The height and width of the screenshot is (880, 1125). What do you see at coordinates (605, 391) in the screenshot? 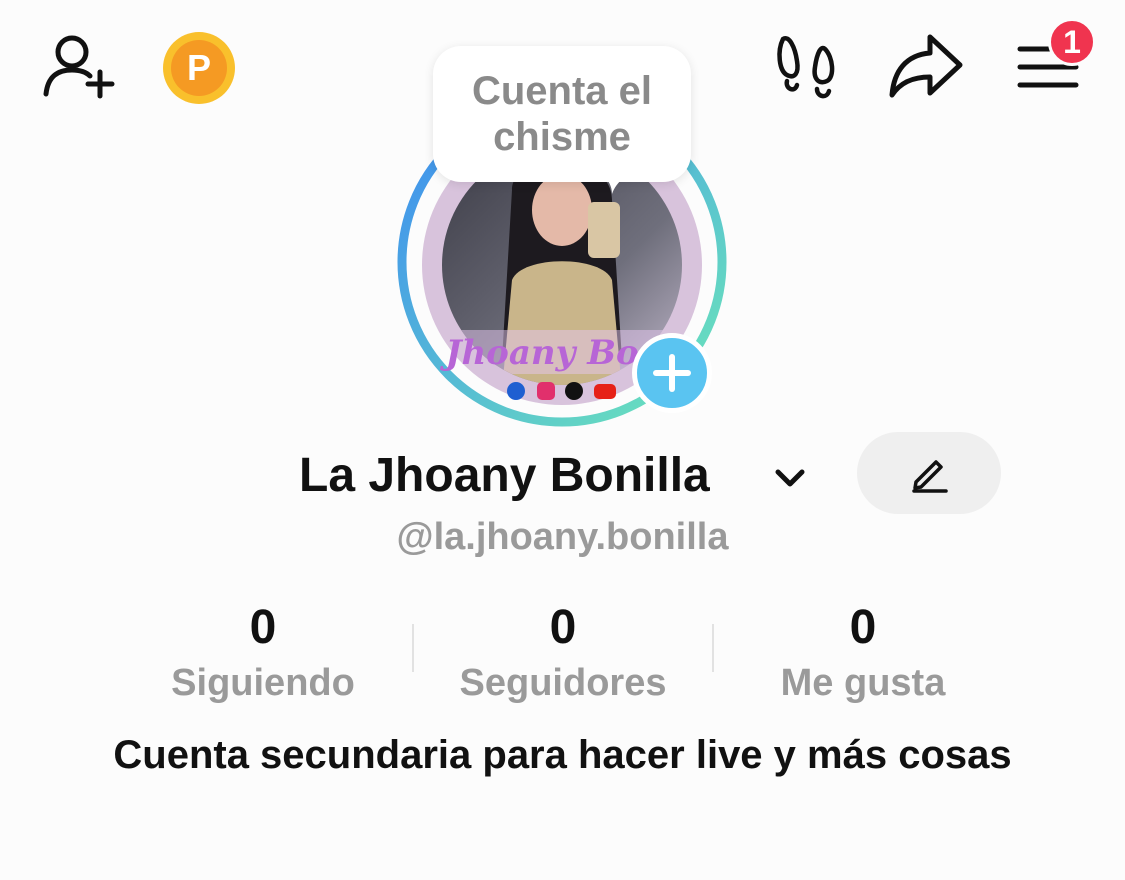
I see `youtube-icon` at bounding box center [605, 391].